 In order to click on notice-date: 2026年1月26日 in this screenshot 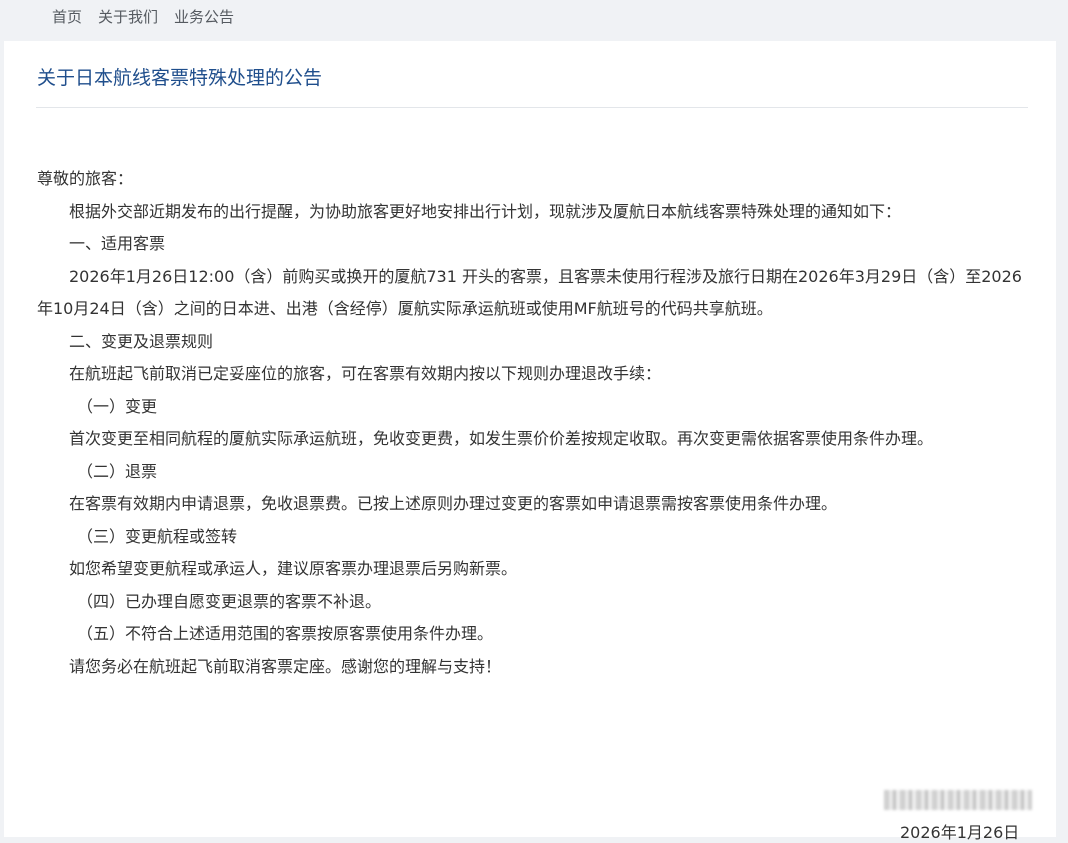, I will do `click(960, 832)`.